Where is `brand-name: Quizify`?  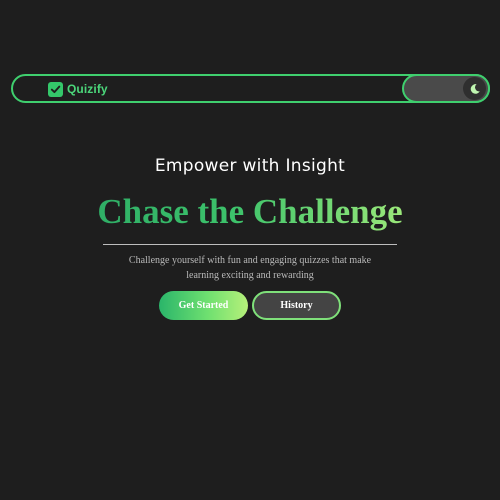
brand-name: Quizify is located at coordinates (87, 89).